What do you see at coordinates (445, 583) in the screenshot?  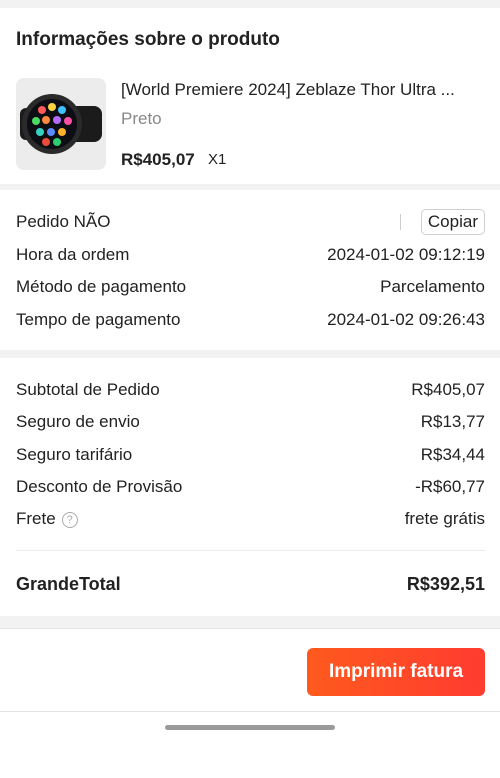 I see `grand-total-value: R$392,51` at bounding box center [445, 583].